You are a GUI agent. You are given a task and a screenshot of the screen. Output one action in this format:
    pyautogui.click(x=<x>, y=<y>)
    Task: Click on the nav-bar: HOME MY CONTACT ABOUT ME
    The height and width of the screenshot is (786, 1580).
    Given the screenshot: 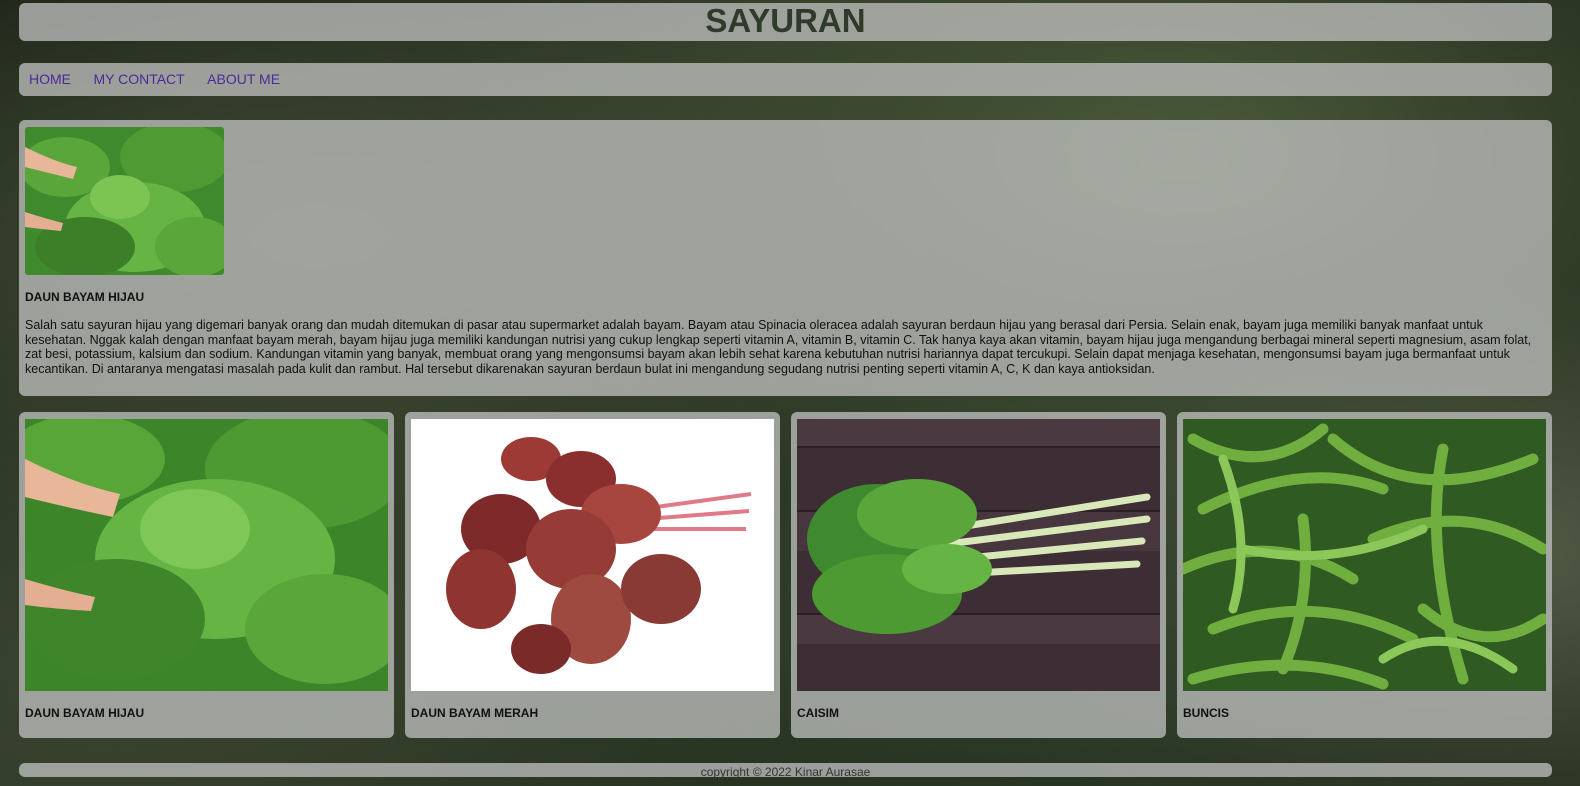 What is the action you would take?
    pyautogui.click(x=785, y=79)
    